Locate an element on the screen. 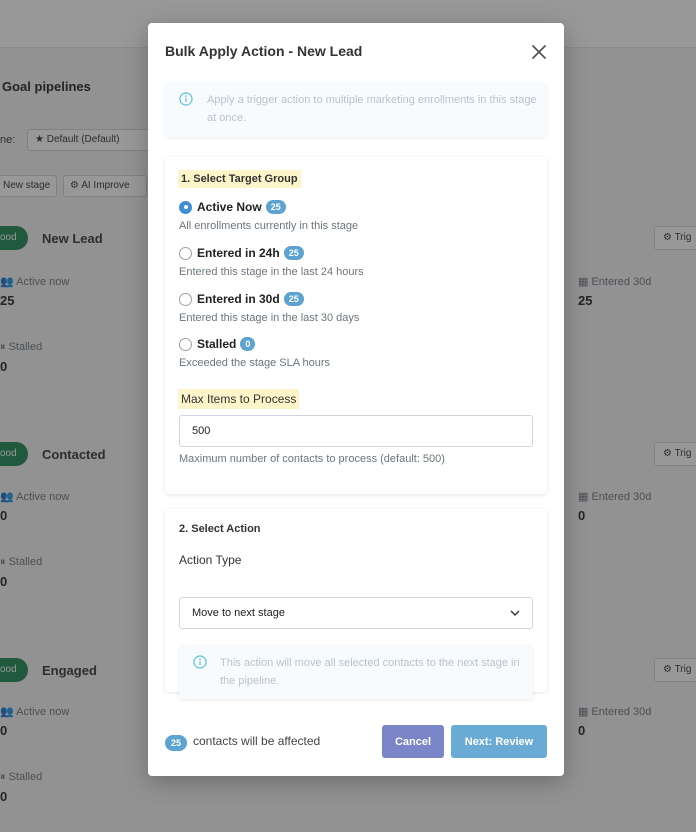  close-icon is located at coordinates (539, 52).